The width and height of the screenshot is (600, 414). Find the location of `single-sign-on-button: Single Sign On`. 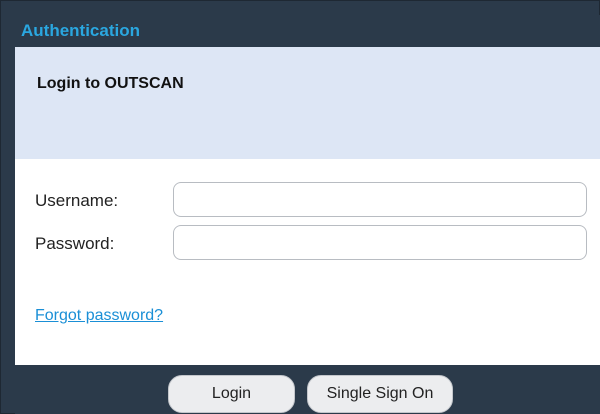

single-sign-on-button: Single Sign On is located at coordinates (380, 394).